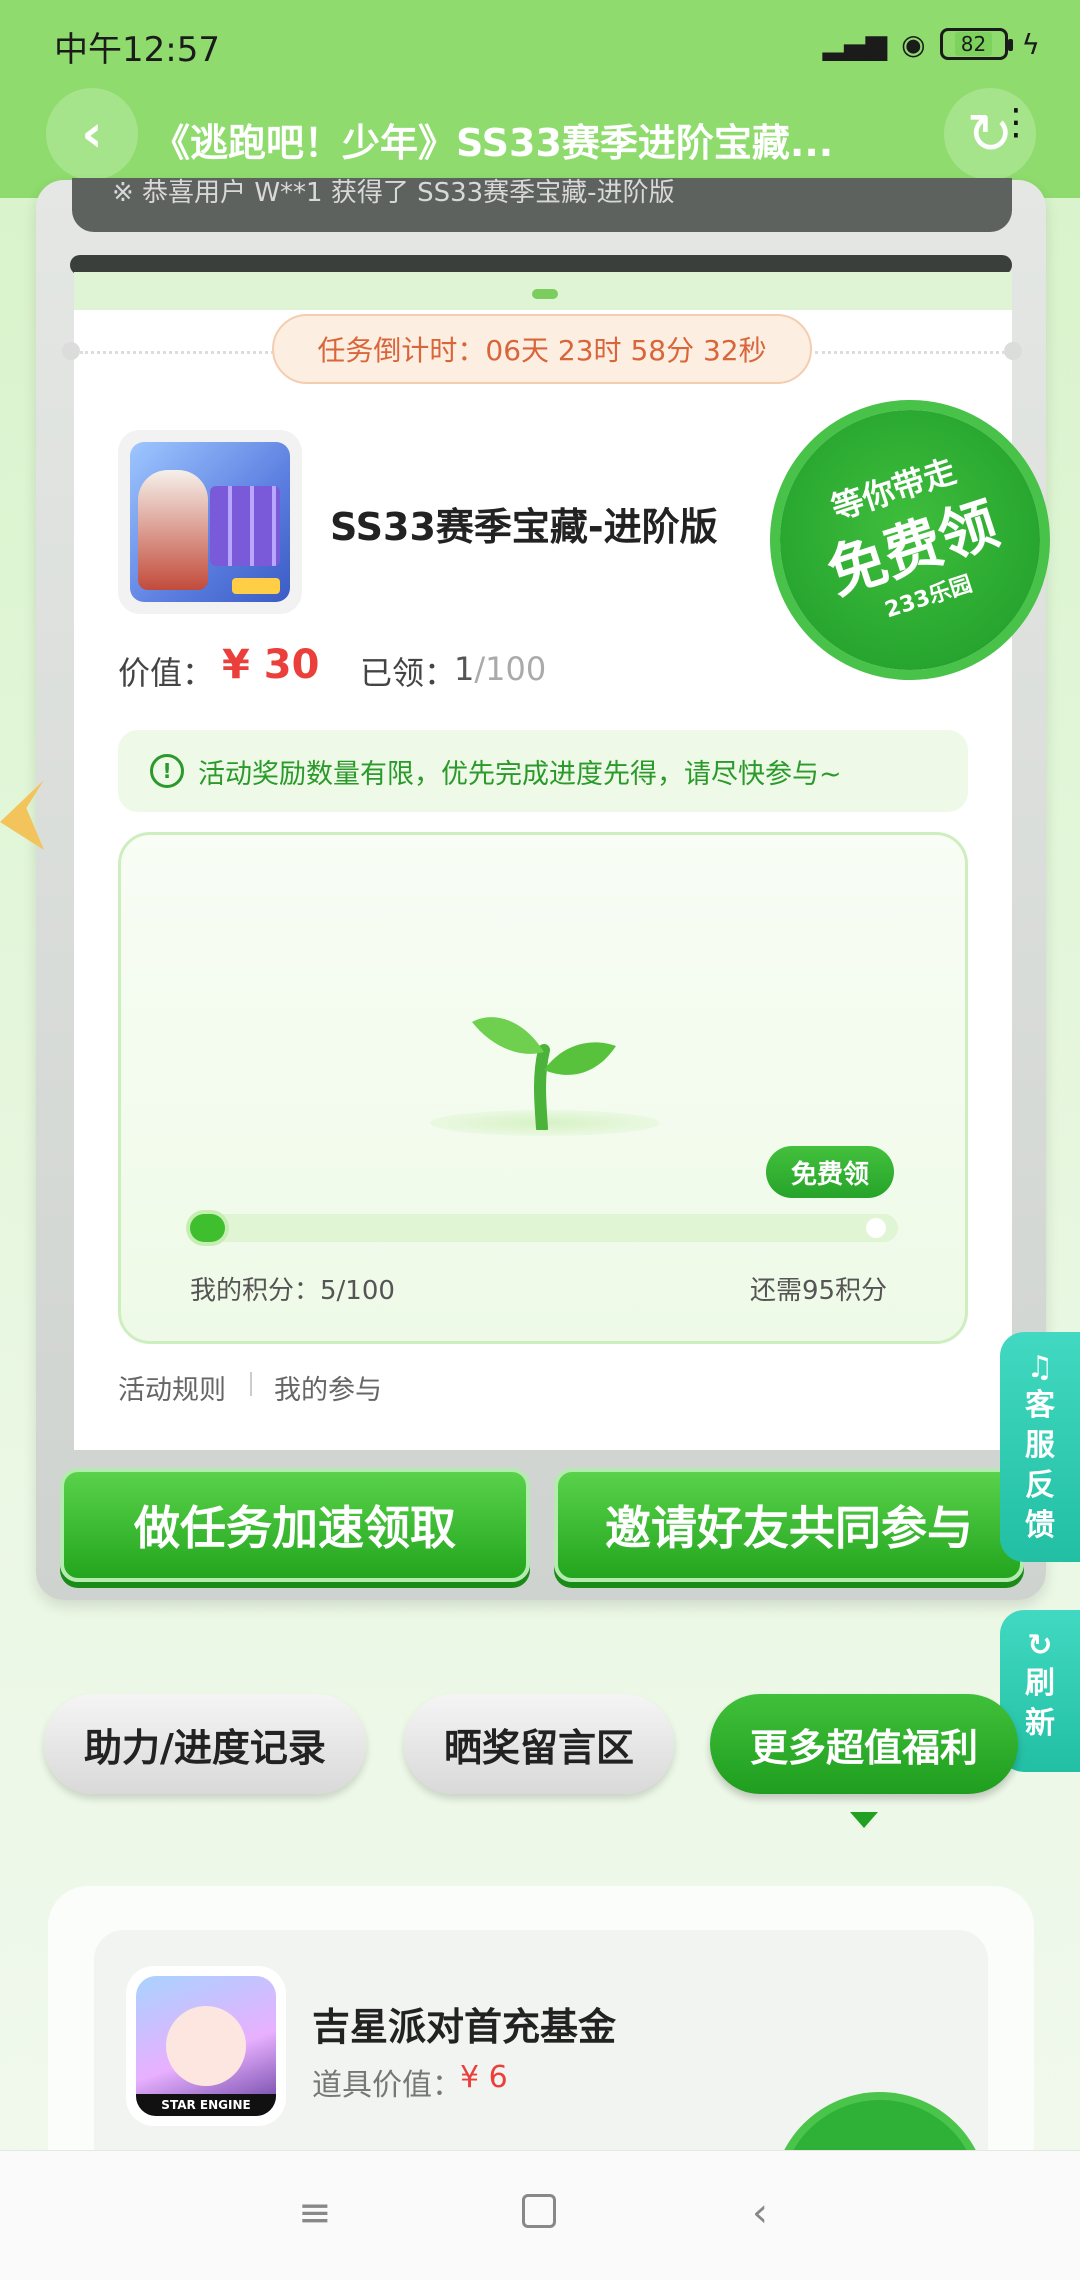  What do you see at coordinates (208, 1228) in the screenshot?
I see `progress-fill` at bounding box center [208, 1228].